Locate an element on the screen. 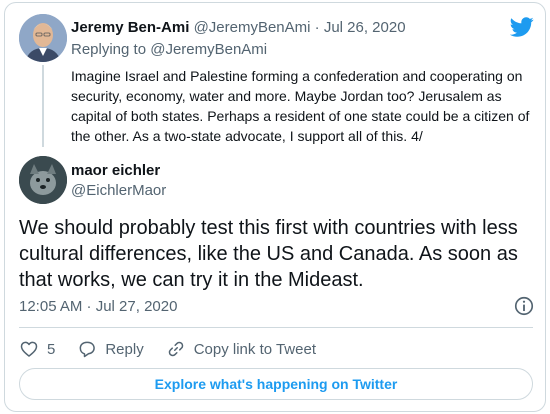 The width and height of the screenshot is (550, 414). author-name: maor eichler is located at coordinates (115, 170).